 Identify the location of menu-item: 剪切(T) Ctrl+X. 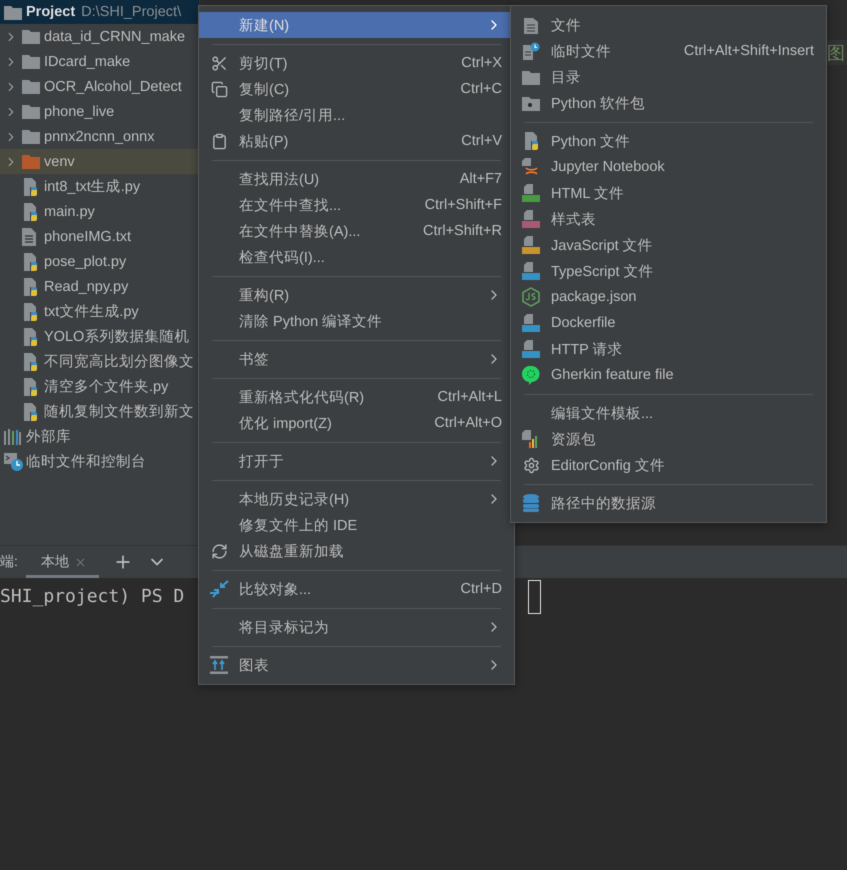
(356, 63).